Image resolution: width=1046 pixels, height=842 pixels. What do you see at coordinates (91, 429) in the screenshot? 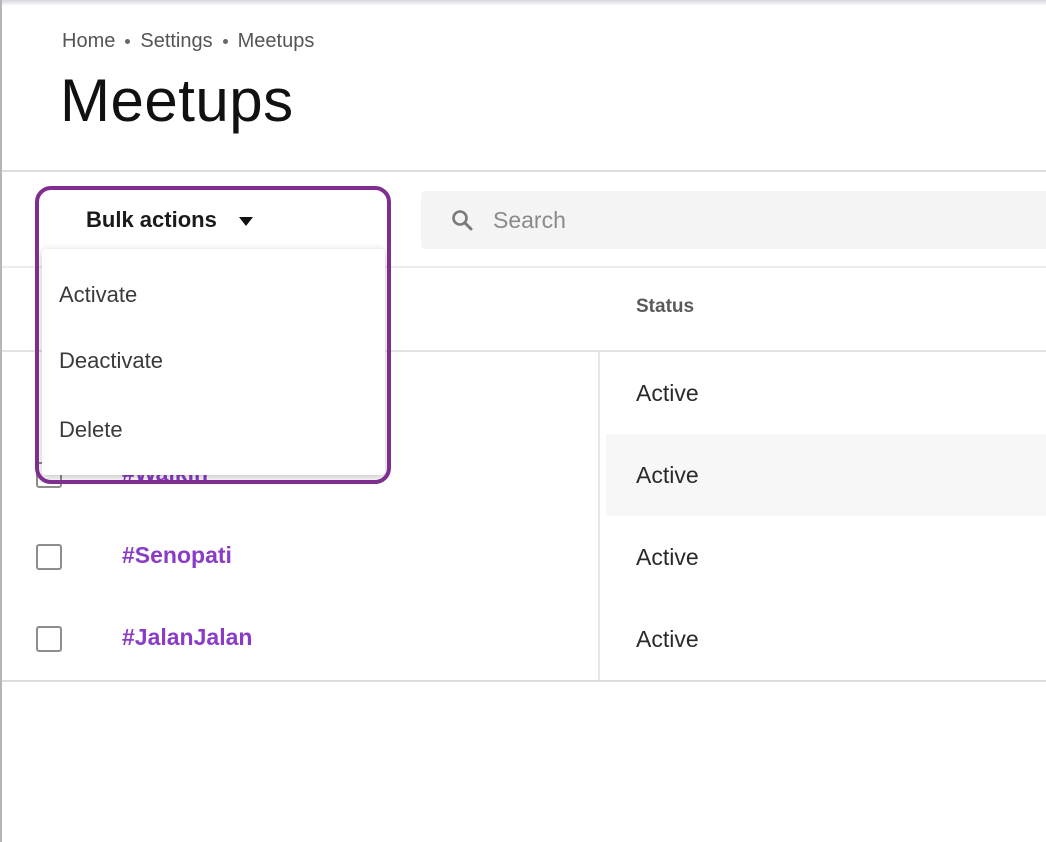
I see `menu-item-label: Delete` at bounding box center [91, 429].